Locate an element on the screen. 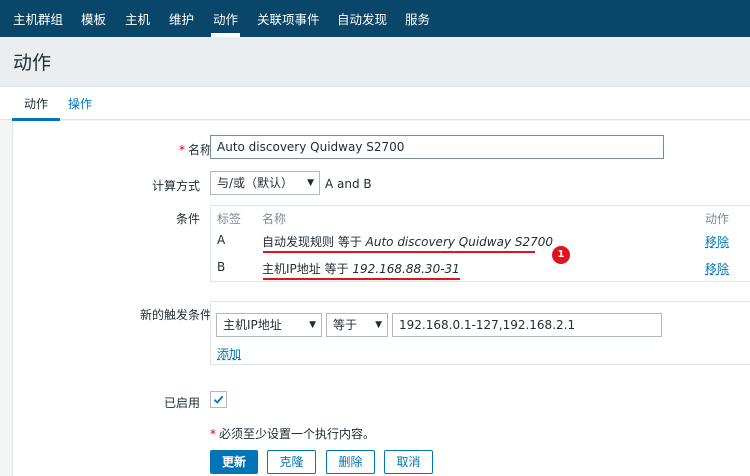 Image resolution: width=750 pixels, height=476 pixels. condition-b-name: 主机IP地址 等于 192.168.88.30-31 is located at coordinates (361, 269).